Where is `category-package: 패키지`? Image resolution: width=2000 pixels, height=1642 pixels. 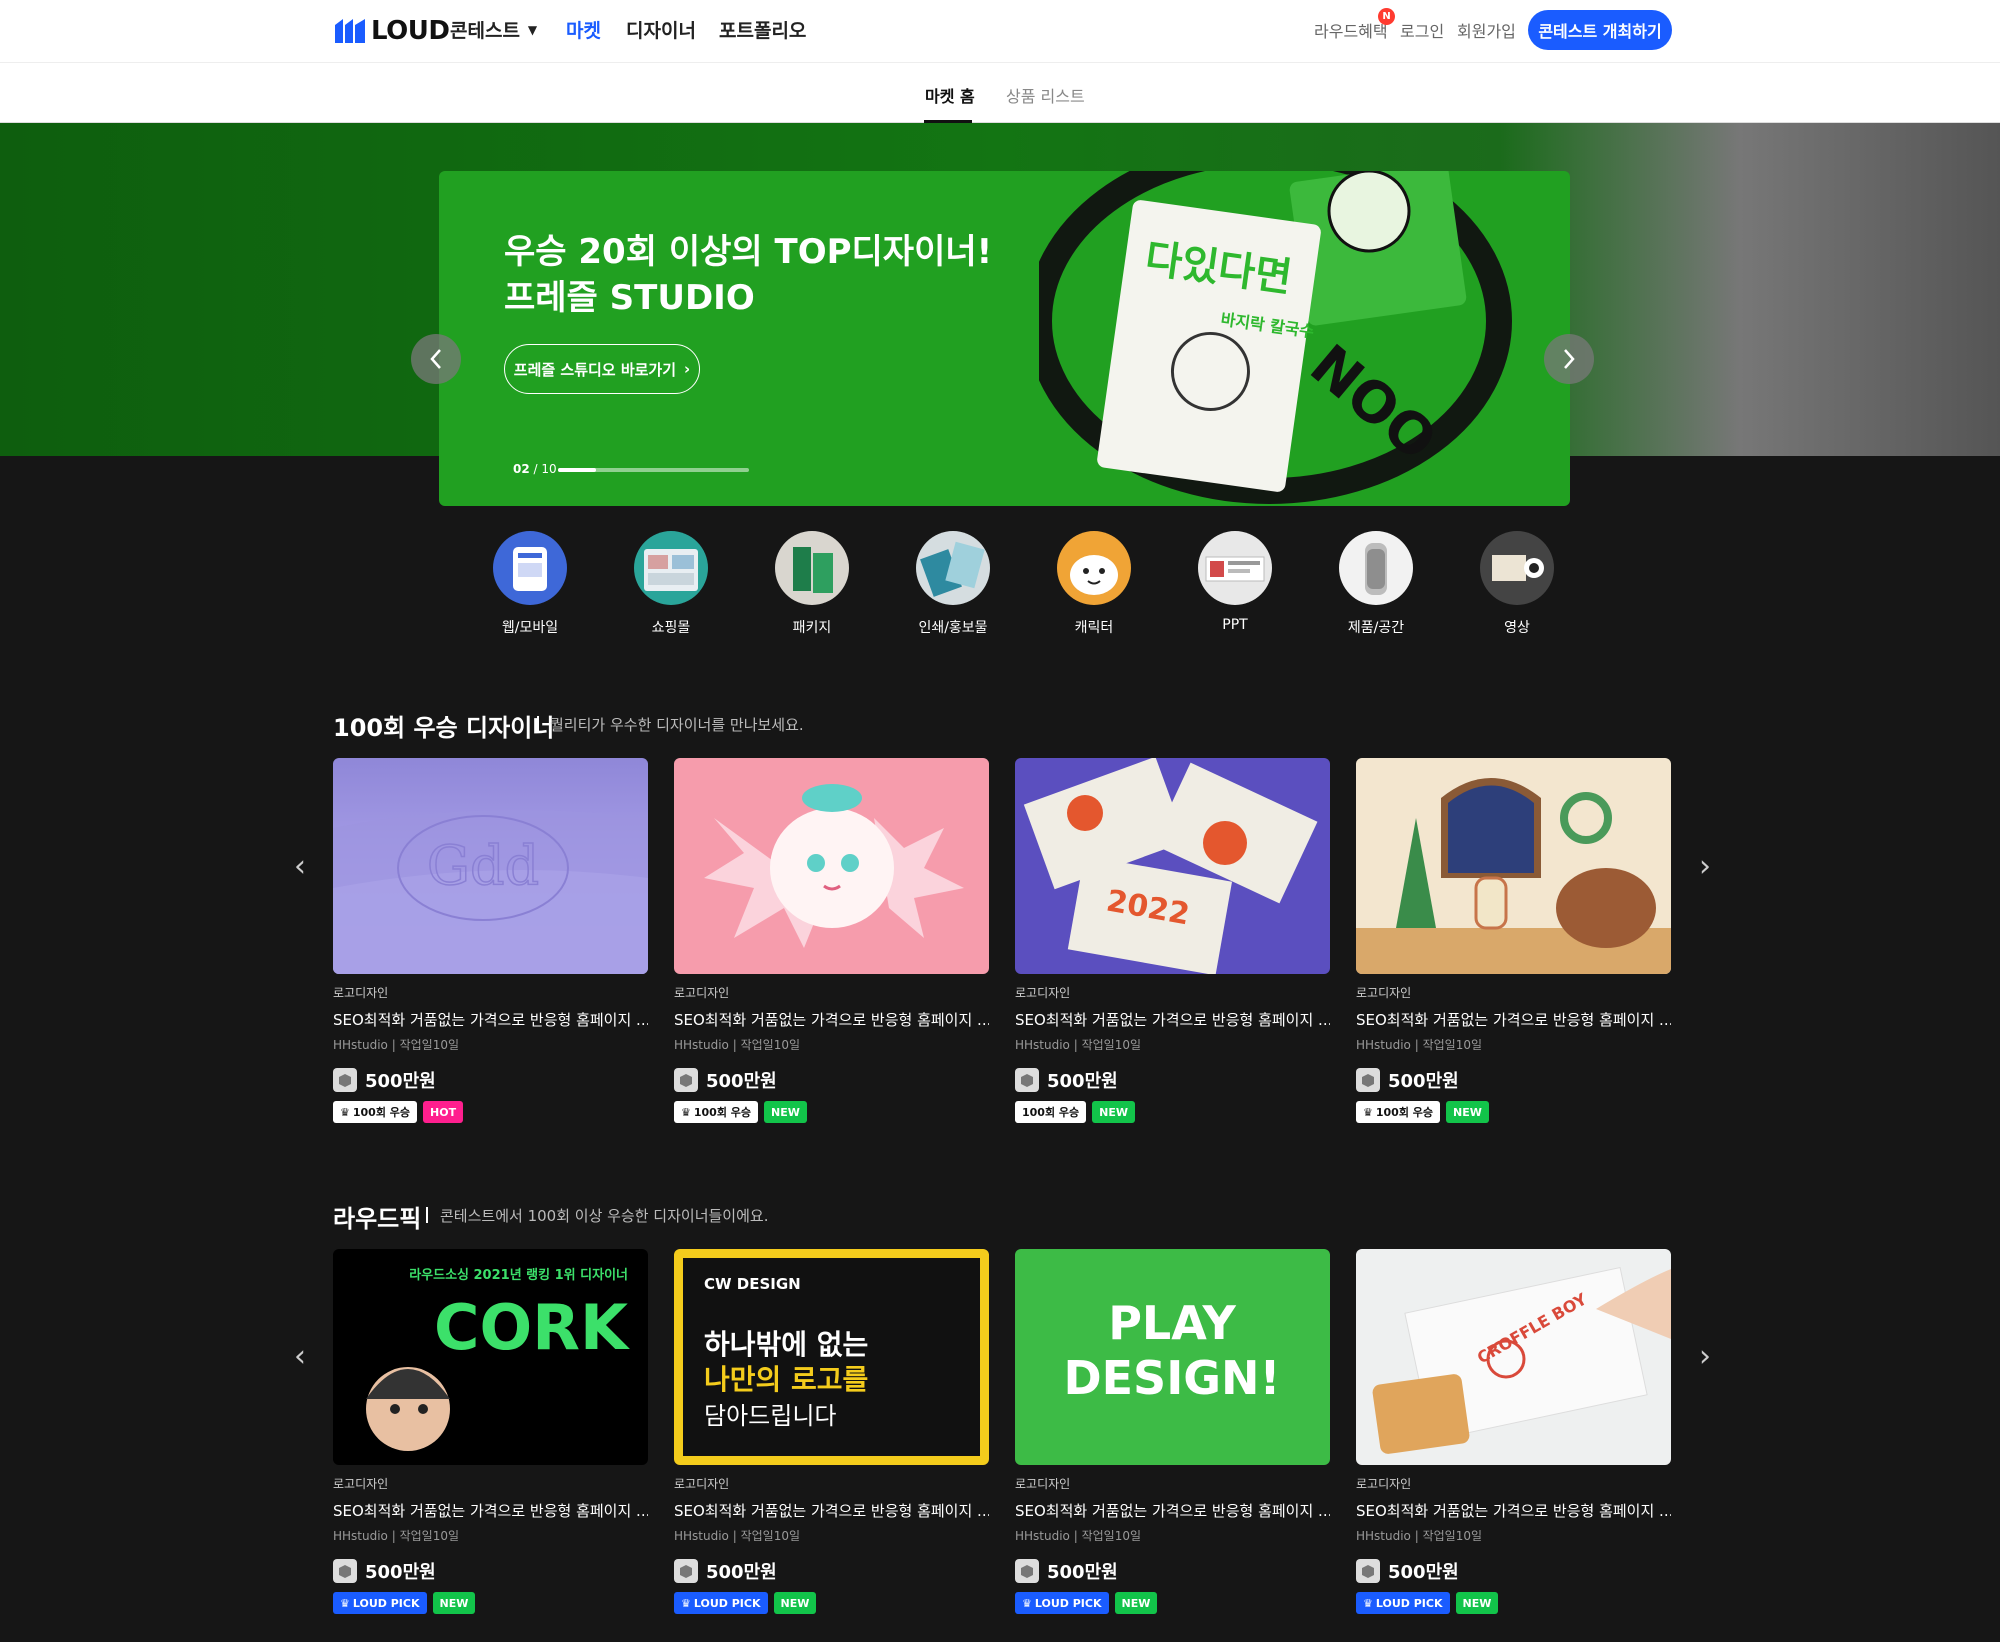
category-package: 패키지 is located at coordinates (812, 584).